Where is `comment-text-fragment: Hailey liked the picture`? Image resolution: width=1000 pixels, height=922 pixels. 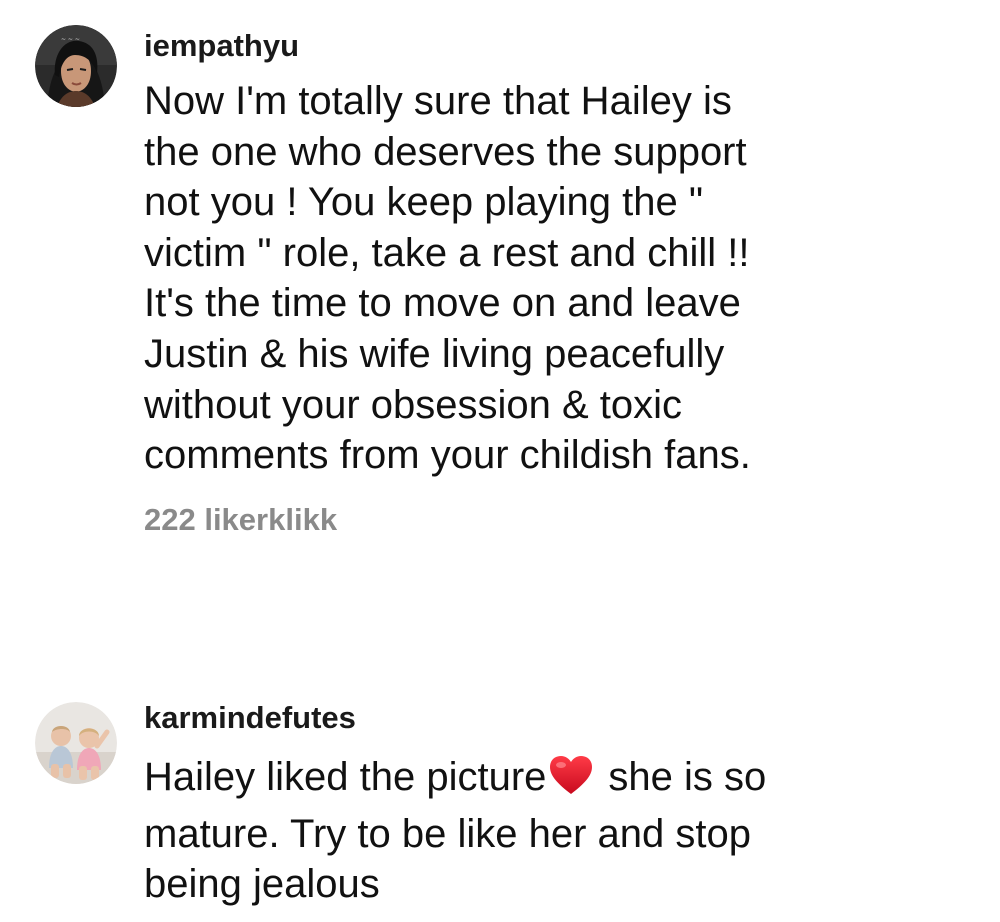 comment-text-fragment: Hailey liked the picture is located at coordinates (345, 777).